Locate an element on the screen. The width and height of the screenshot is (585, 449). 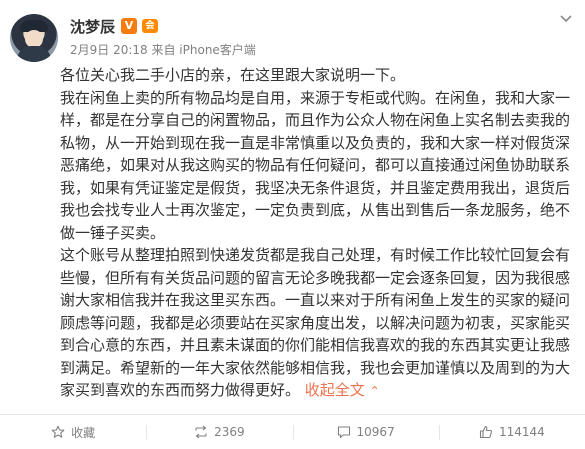
collapse-link: 收起全文 is located at coordinates (335, 390).